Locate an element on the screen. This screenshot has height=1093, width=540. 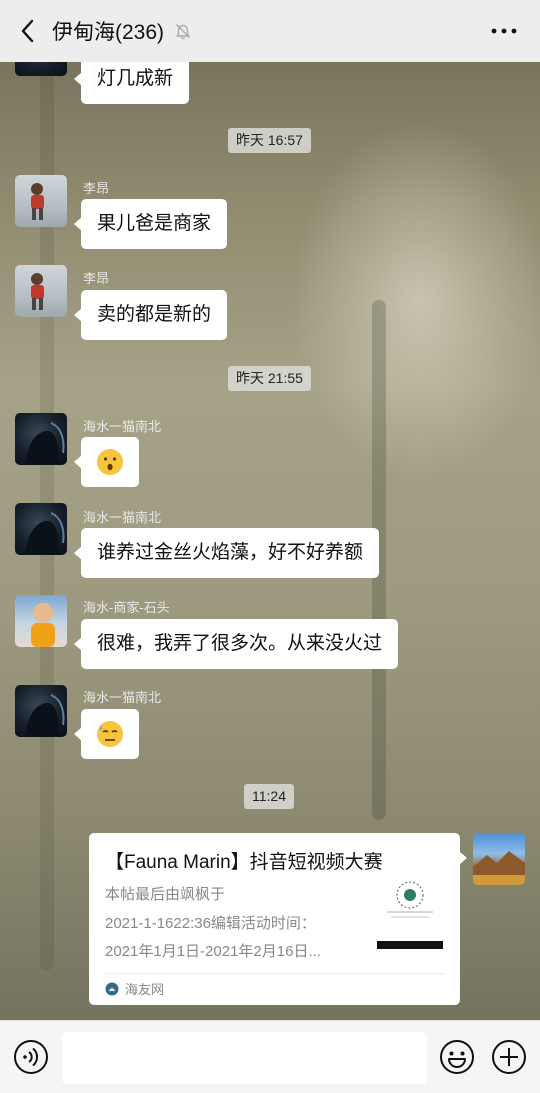
link-card-thumbnail is located at coordinates (410, 915).